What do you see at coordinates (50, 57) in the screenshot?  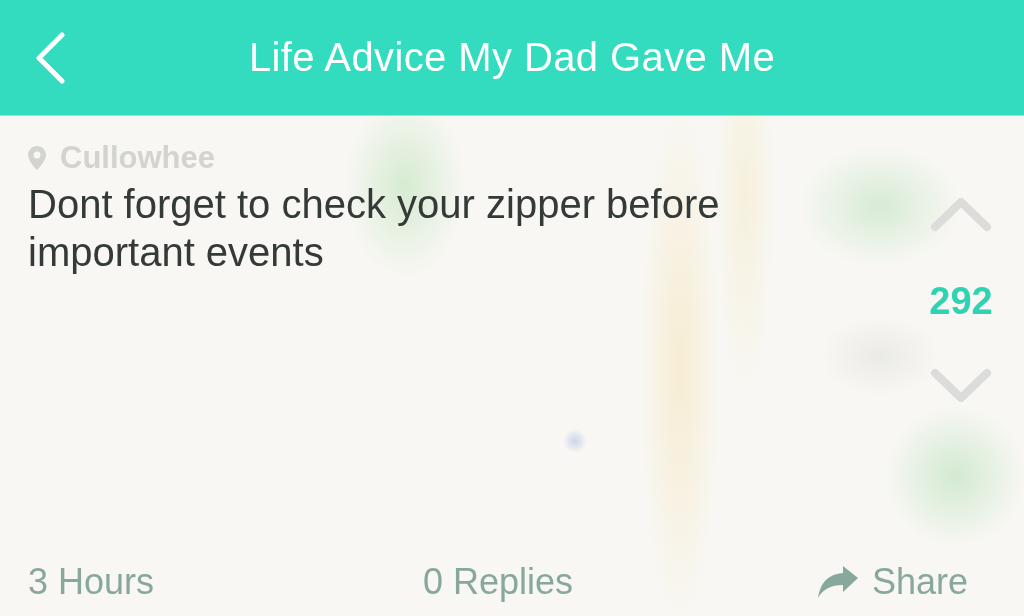 I see `back-chevron-icon` at bounding box center [50, 57].